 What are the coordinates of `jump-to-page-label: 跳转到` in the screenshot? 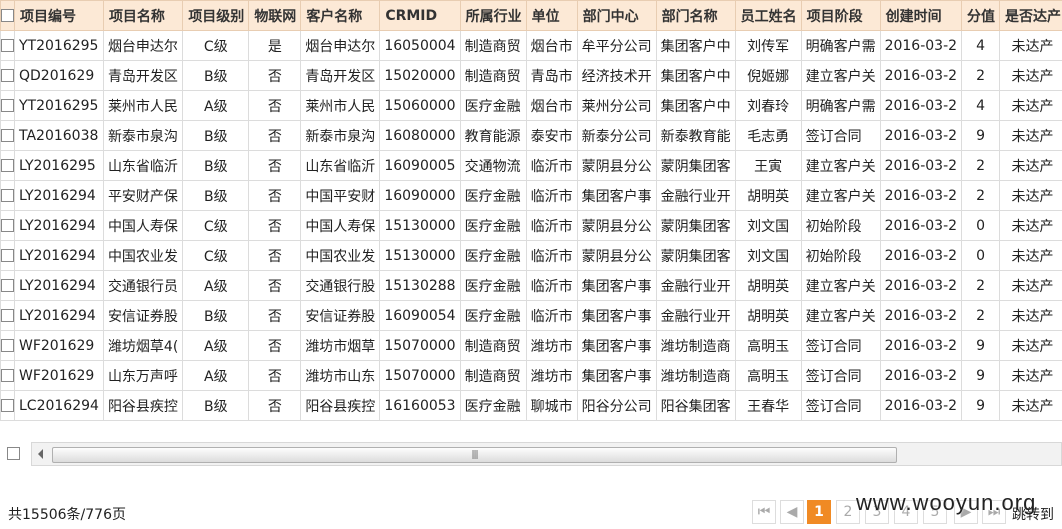 It's located at (1033, 514).